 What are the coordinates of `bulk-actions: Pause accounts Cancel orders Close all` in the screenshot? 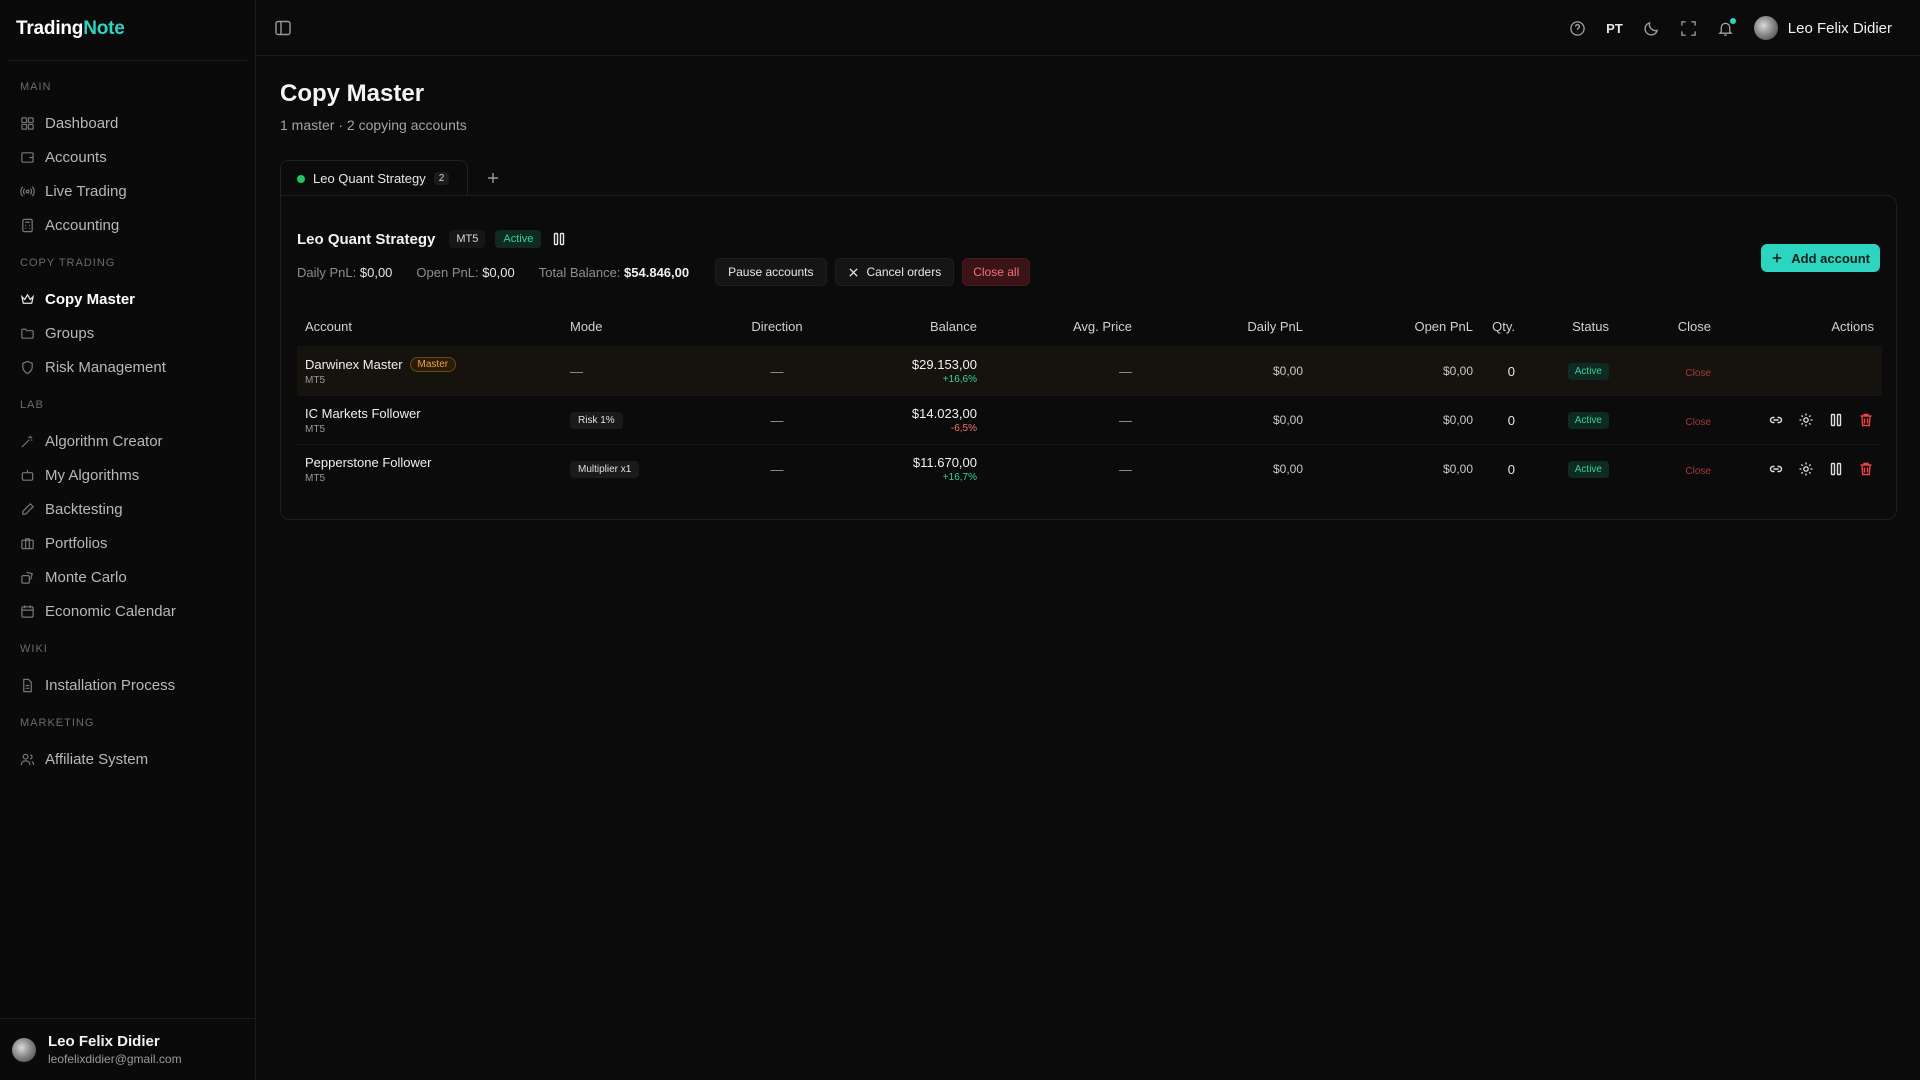 It's located at (873, 272).